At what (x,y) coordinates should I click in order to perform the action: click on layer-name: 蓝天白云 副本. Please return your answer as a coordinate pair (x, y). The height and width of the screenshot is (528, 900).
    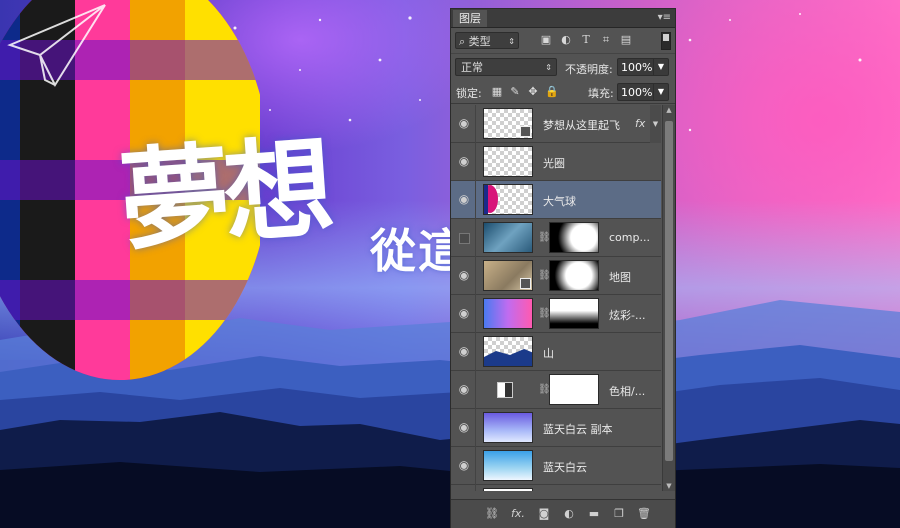
    Looking at the image, I should click on (578, 429).